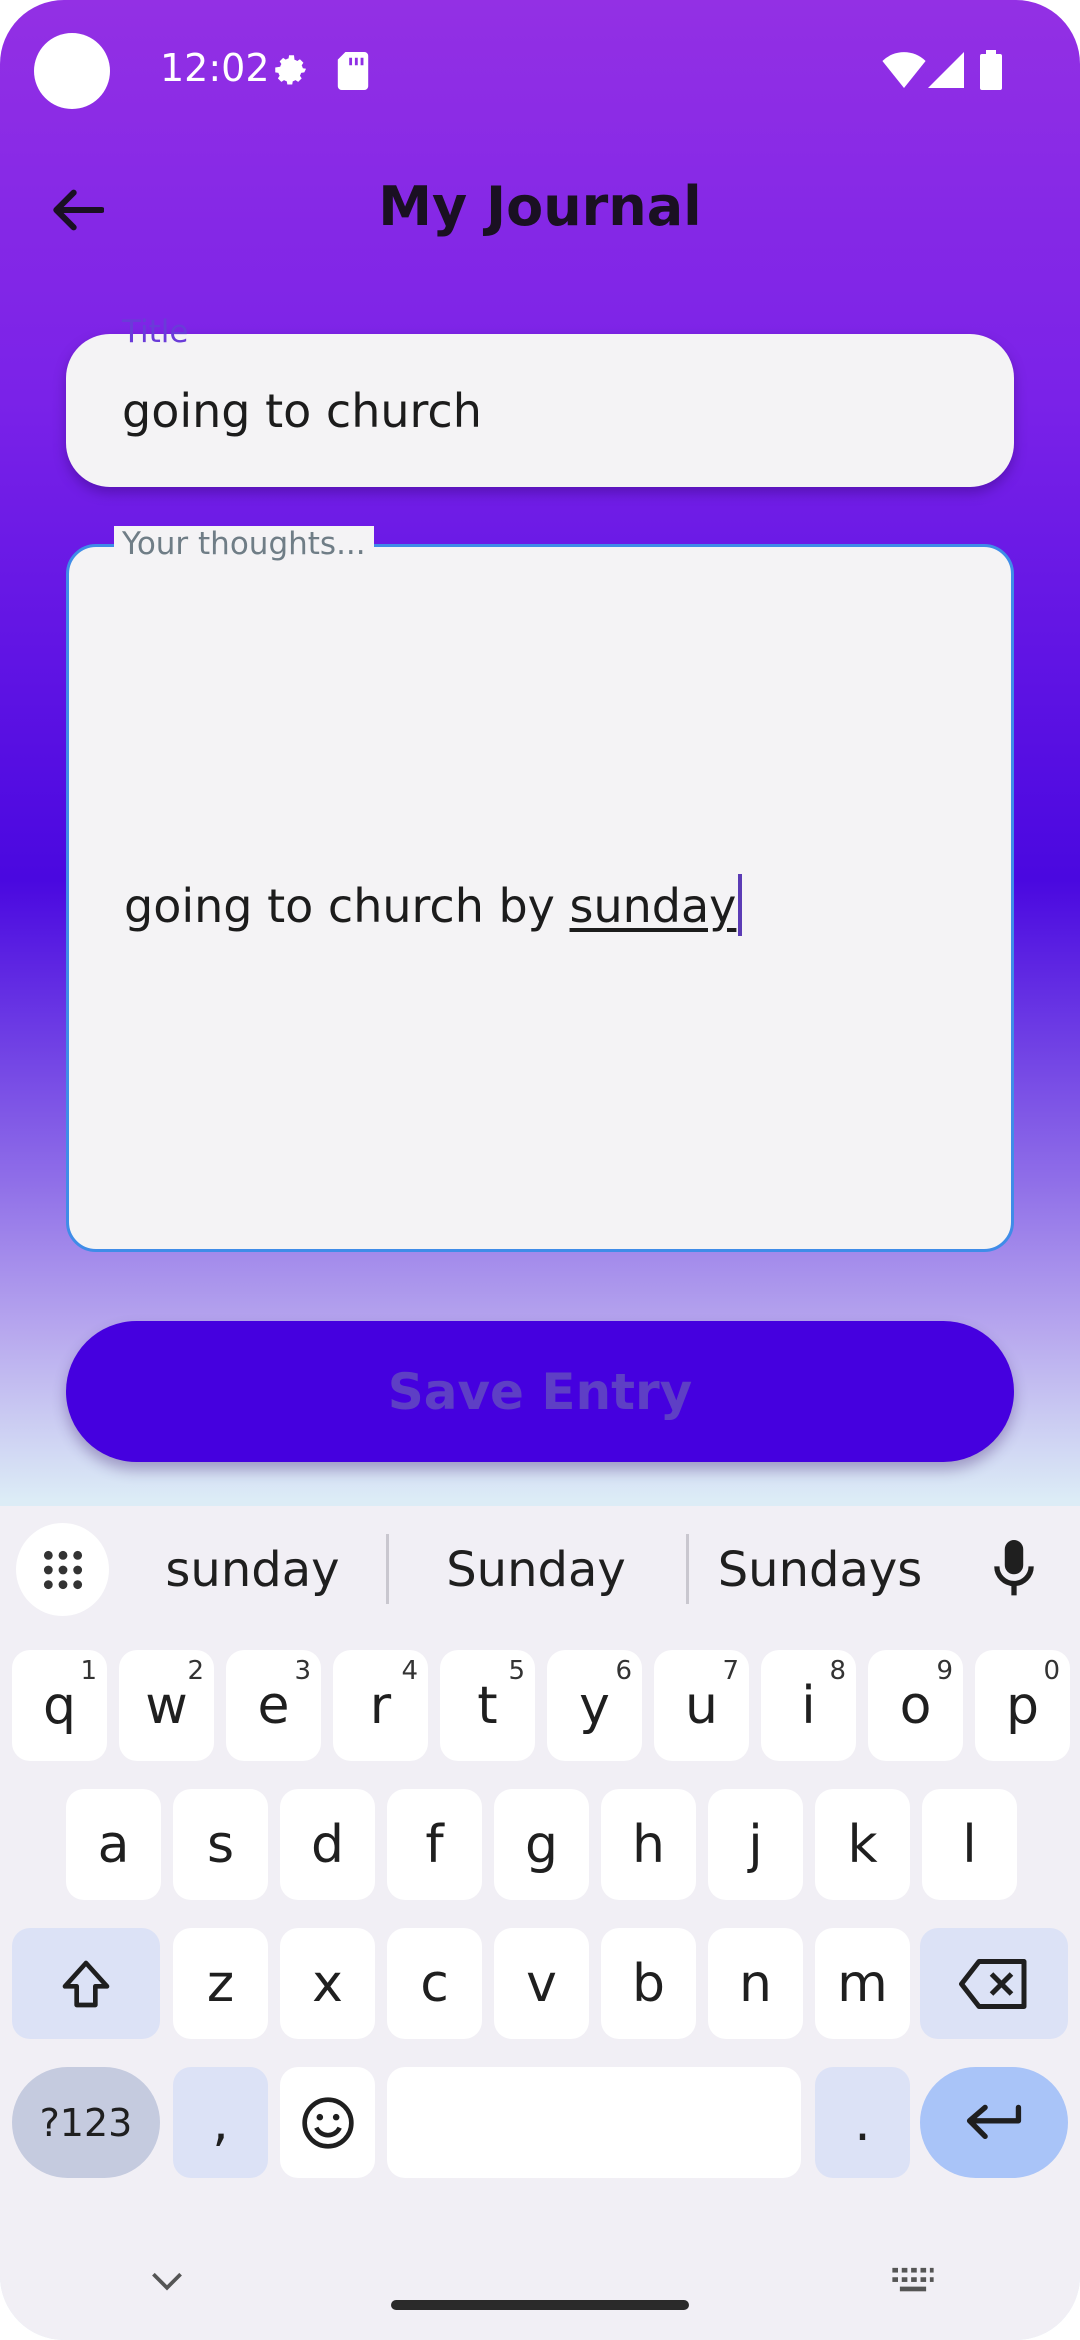 The height and width of the screenshot is (2340, 1080). I want to click on battery-icon, so click(991, 72).